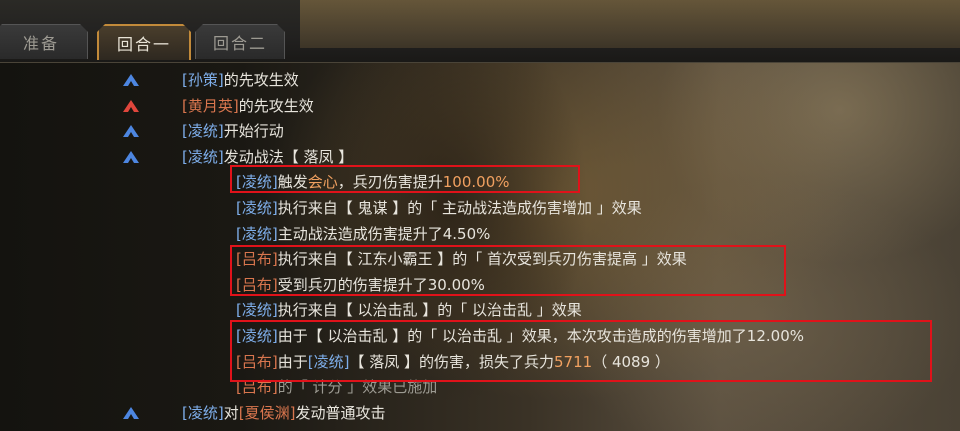 This screenshot has width=960, height=431. I want to click on log-entry-segment: 发动战法【 落凤 】, so click(288, 156).